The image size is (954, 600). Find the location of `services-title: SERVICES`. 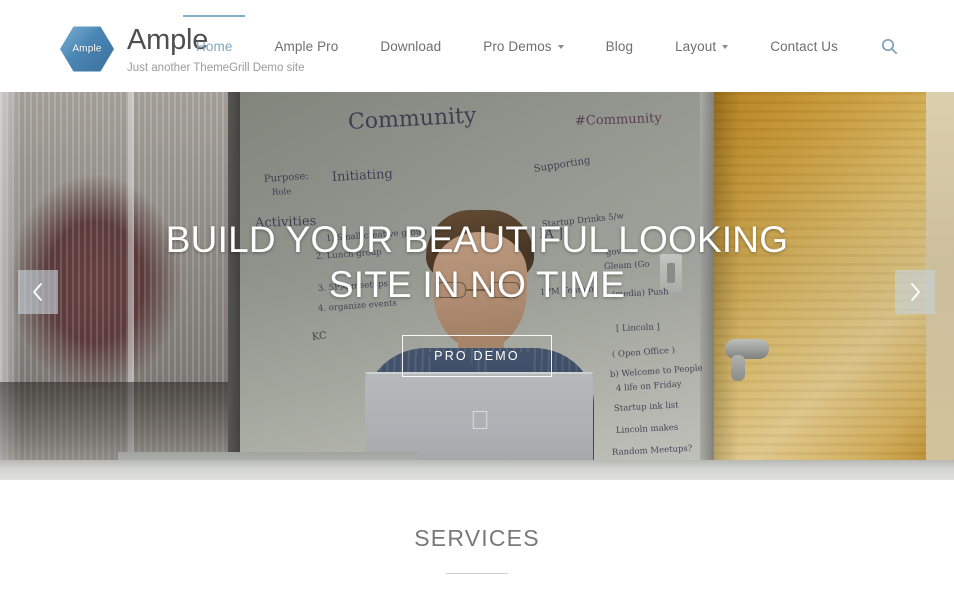

services-title: SERVICES is located at coordinates (477, 538).